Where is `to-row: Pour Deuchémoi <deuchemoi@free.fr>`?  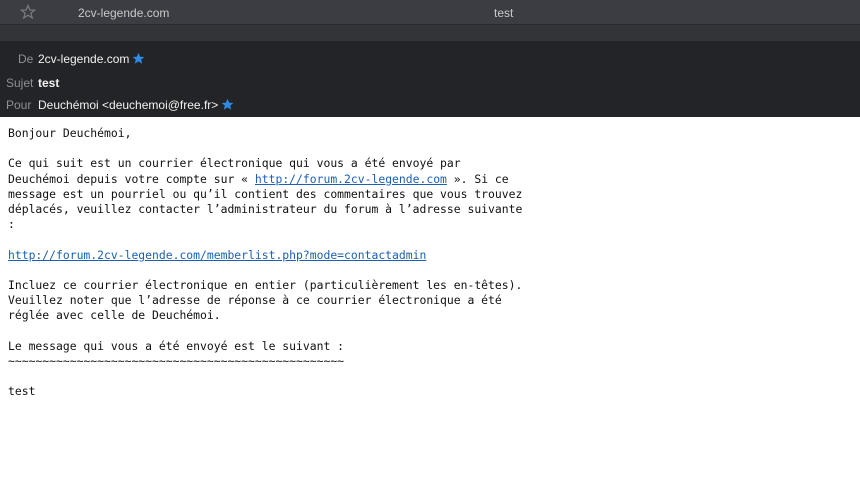 to-row: Pour Deuchémoi <deuchemoi@free.fr> is located at coordinates (430, 107).